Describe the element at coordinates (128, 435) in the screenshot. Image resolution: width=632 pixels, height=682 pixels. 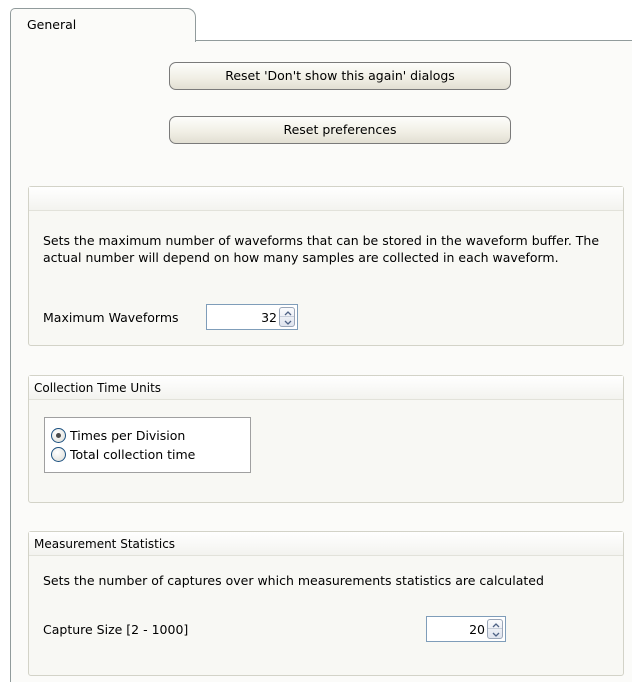
I see `radio-times-per-division-label: Times per Division` at that location.